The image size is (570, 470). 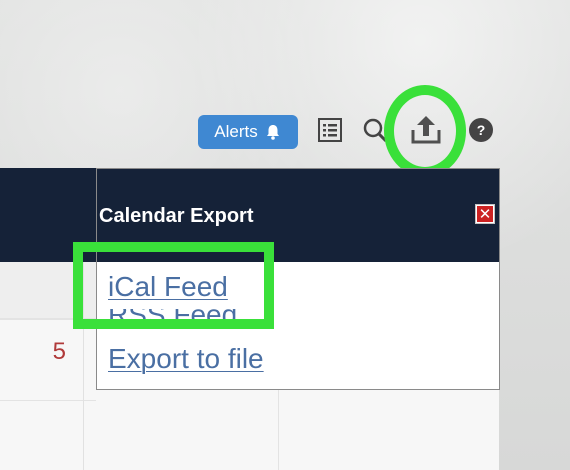 What do you see at coordinates (33, 352) in the screenshot?
I see `calendar-day-number: 5` at bounding box center [33, 352].